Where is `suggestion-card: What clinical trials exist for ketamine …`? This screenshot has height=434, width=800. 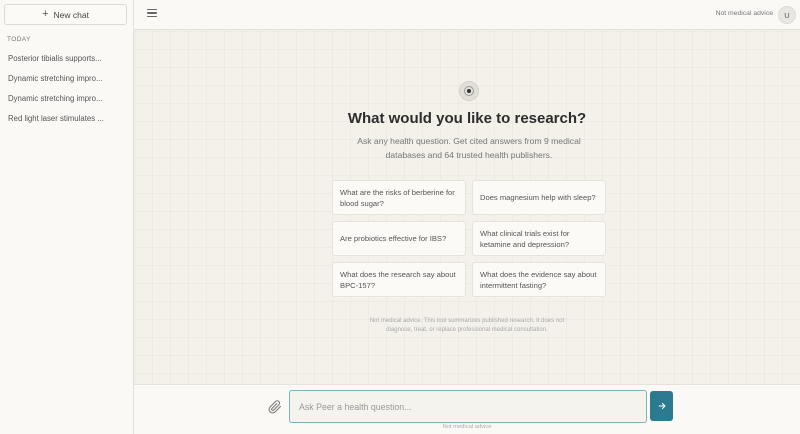 suggestion-card: What clinical trials exist for ketamine … is located at coordinates (539, 238).